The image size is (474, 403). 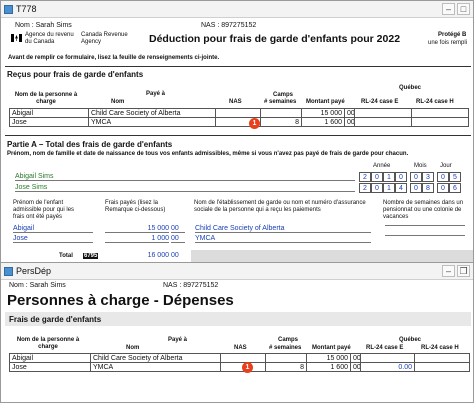 What do you see at coordinates (382, 166) in the screenshot?
I see `year-header: Année` at bounding box center [382, 166].